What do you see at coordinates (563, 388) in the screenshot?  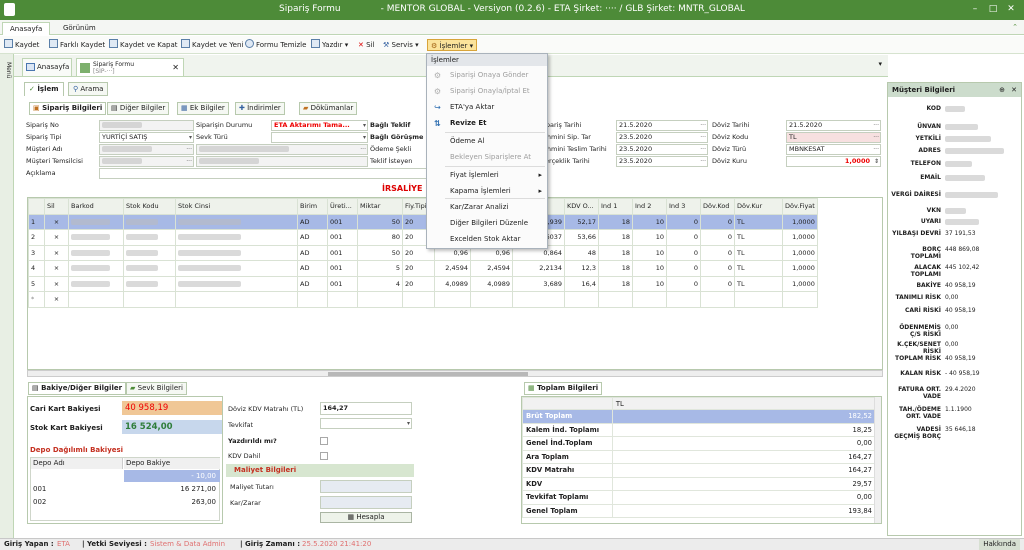 I see `tab-toplam: ▦ Toplam Bilgileri` at bounding box center [563, 388].